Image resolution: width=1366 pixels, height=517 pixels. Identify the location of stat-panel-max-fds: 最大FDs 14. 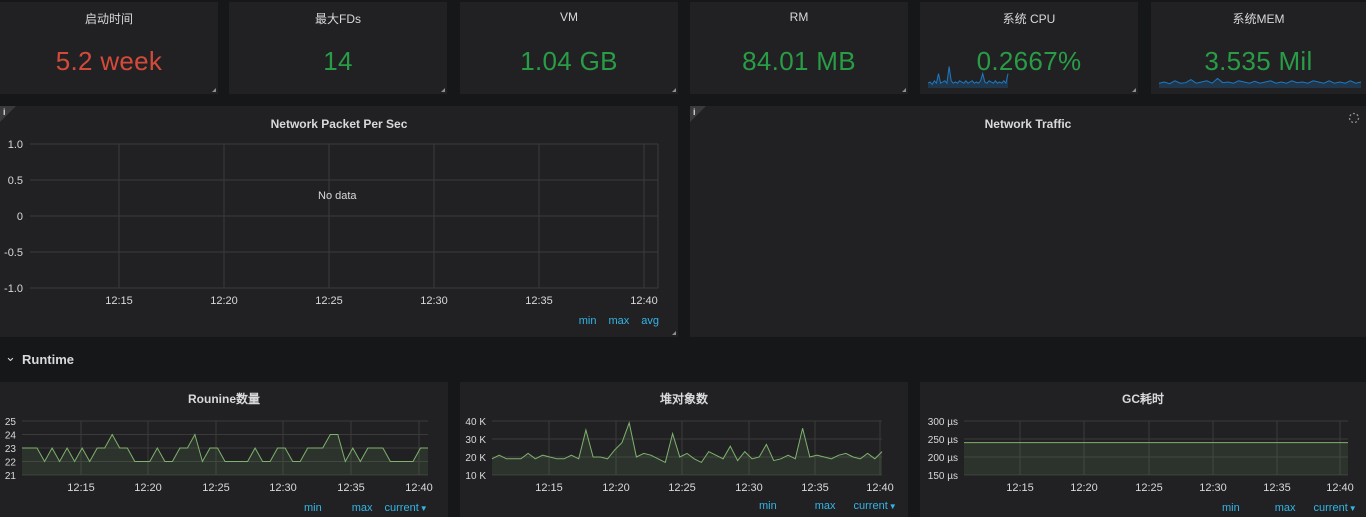
(338, 48).